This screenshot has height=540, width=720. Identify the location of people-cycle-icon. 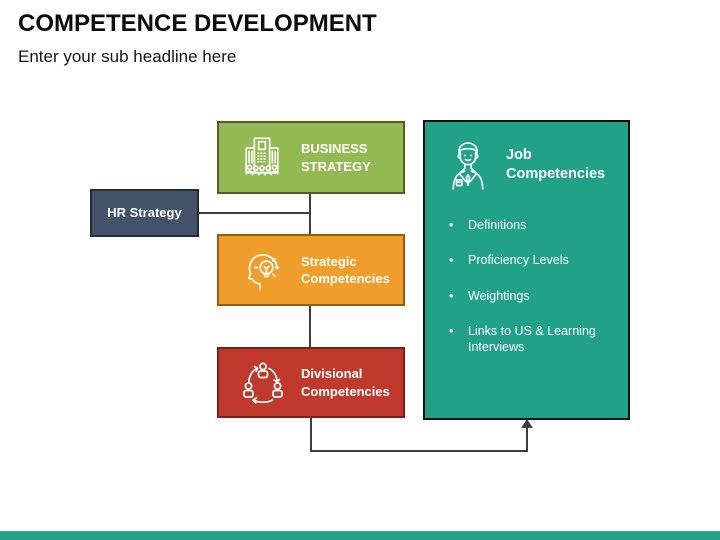
(263, 383).